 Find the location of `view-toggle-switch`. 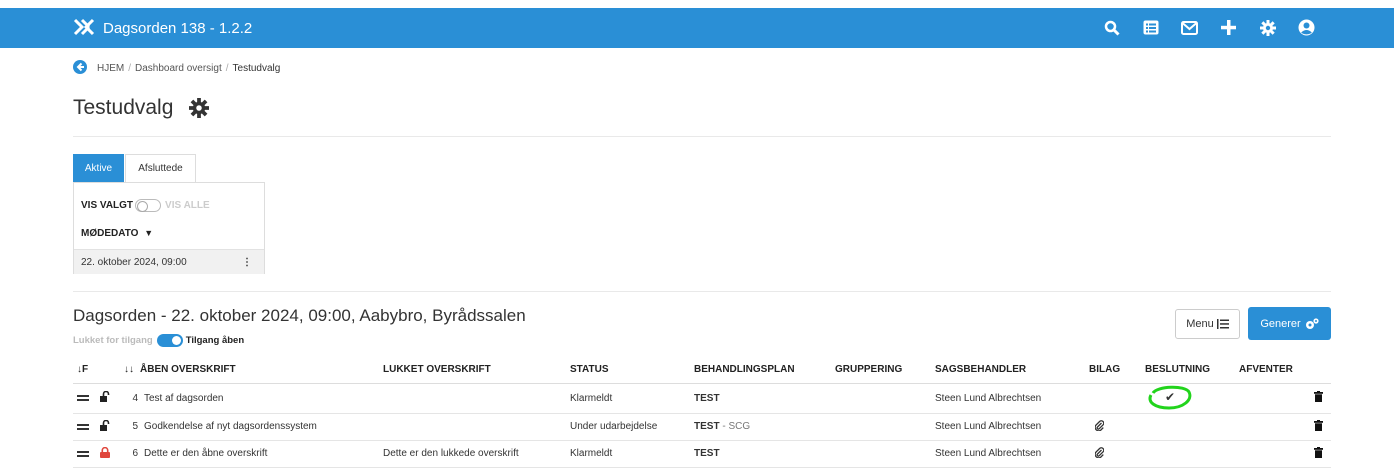

view-toggle-switch is located at coordinates (148, 205).